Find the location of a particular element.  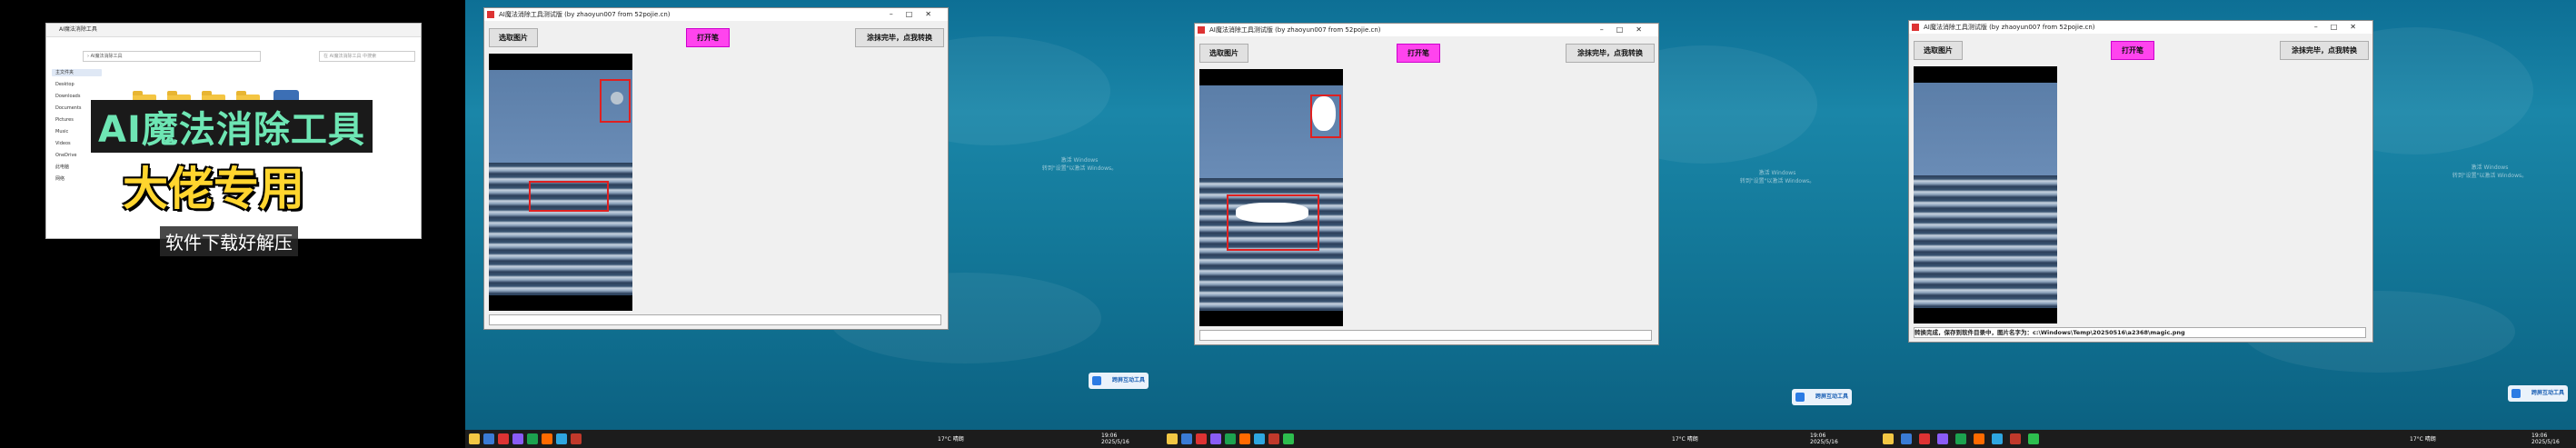

share-icon is located at coordinates (1800, 397).